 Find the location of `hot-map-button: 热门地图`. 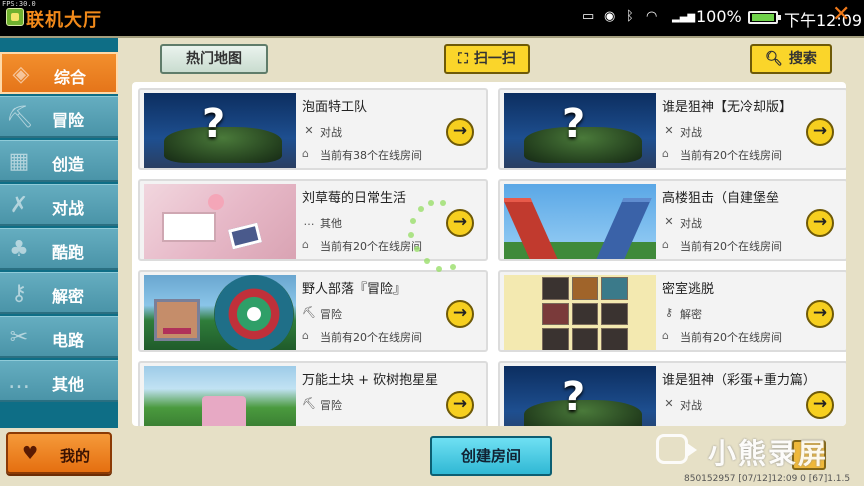

hot-map-button: 热门地图 is located at coordinates (214, 59).